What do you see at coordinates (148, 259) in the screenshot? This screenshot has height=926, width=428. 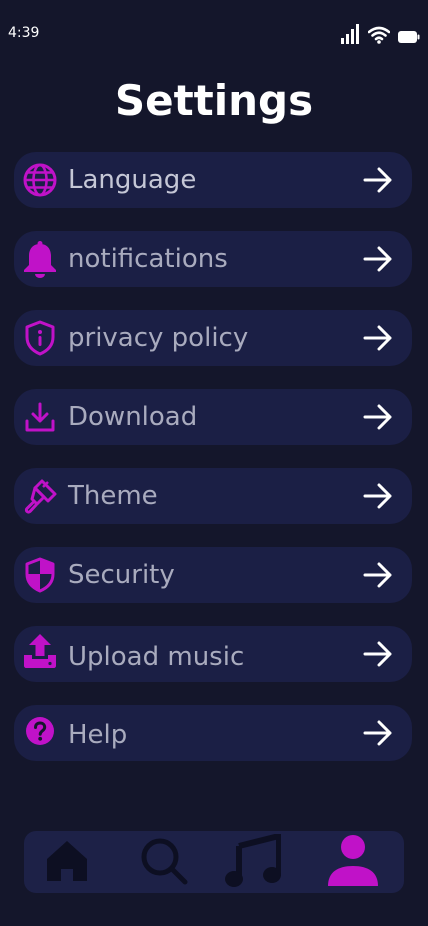 I see `settings-item-label: notifications` at bounding box center [148, 259].